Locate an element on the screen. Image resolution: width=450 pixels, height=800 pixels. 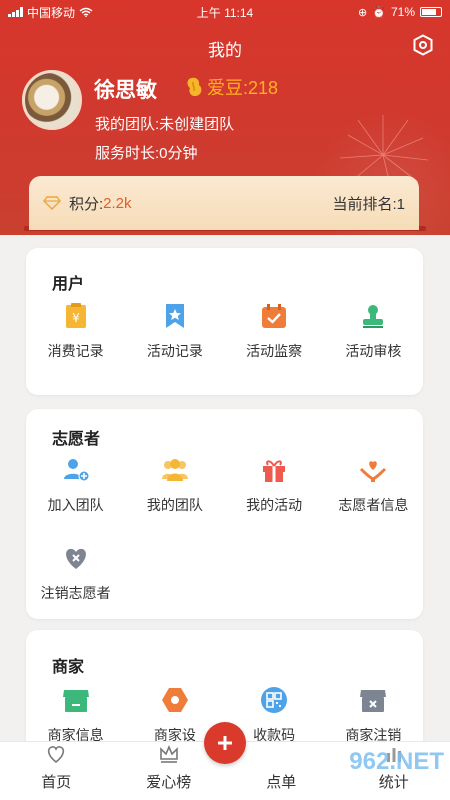
item-label: 活动记录 is located at coordinates (174, 351).